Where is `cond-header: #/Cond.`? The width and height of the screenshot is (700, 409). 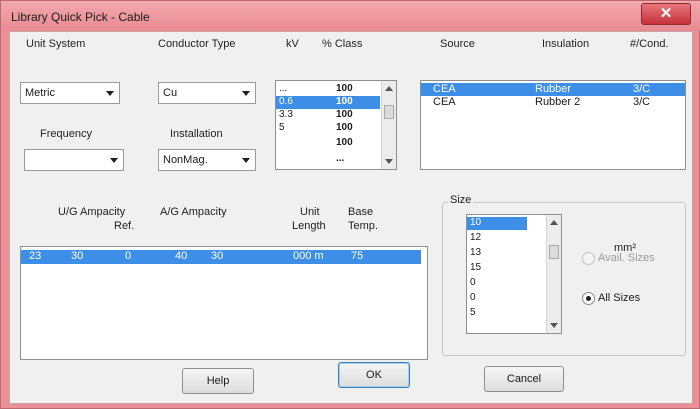 cond-header: #/Cond. is located at coordinates (649, 44).